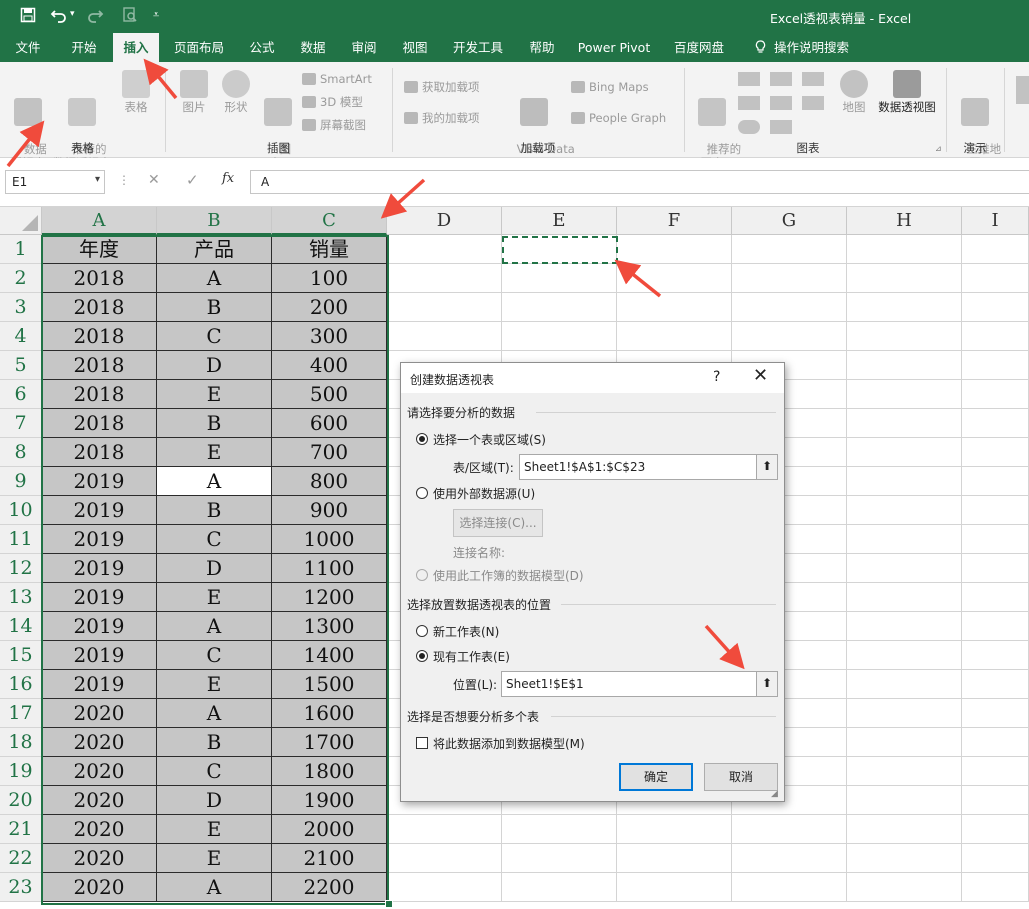 The height and width of the screenshot is (909, 1029). What do you see at coordinates (334, 125) in the screenshot?
I see `screenshot-button: 屏幕截图` at bounding box center [334, 125].